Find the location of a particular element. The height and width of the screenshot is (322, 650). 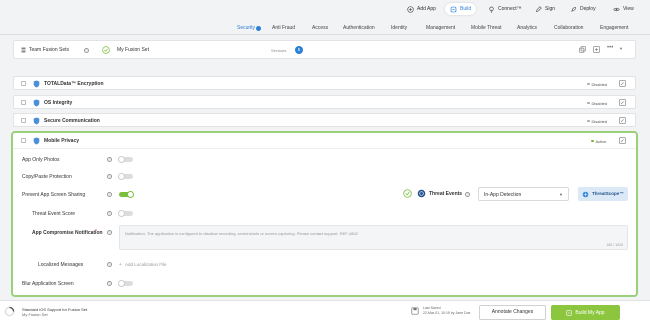

tab-analytics: Analytics is located at coordinates (527, 28).